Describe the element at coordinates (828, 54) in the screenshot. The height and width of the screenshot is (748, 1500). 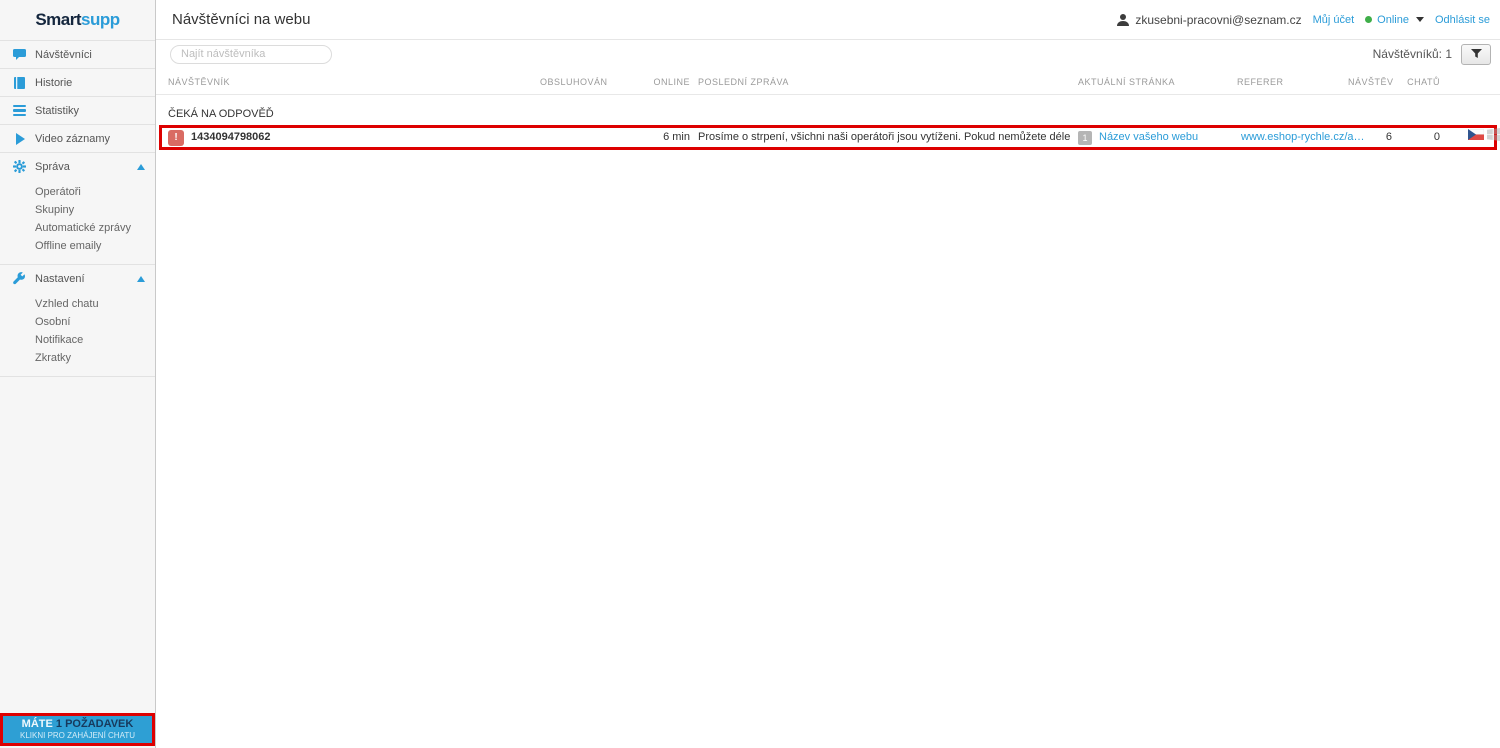
I see `toolbar: Návštěvníků: 1` at that location.